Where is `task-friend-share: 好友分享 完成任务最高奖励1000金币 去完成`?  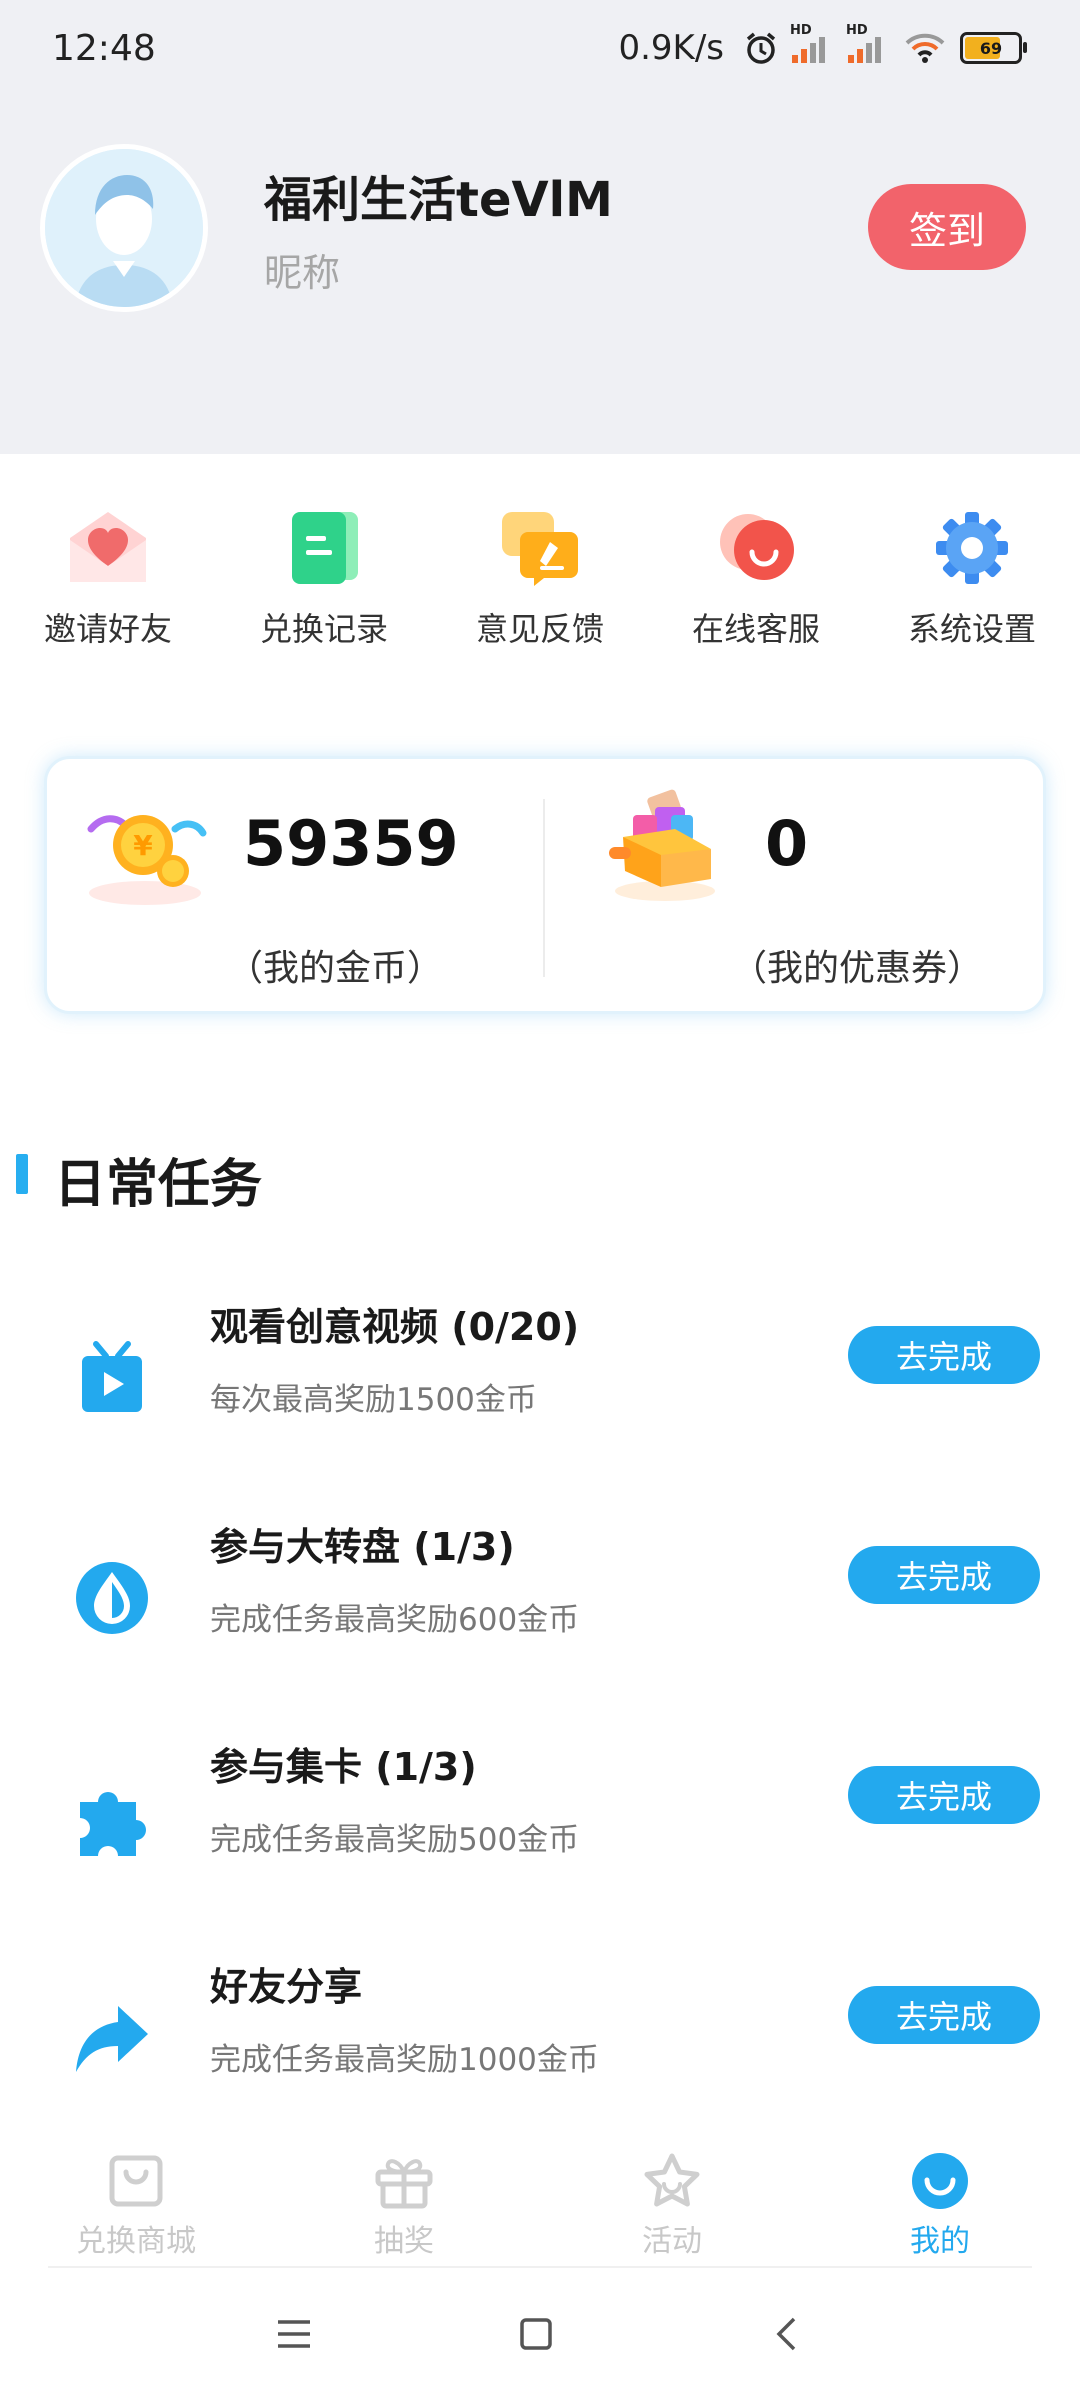 task-friend-share: 好友分享 完成任务最高奖励1000金币 去完成 is located at coordinates (540, 2056).